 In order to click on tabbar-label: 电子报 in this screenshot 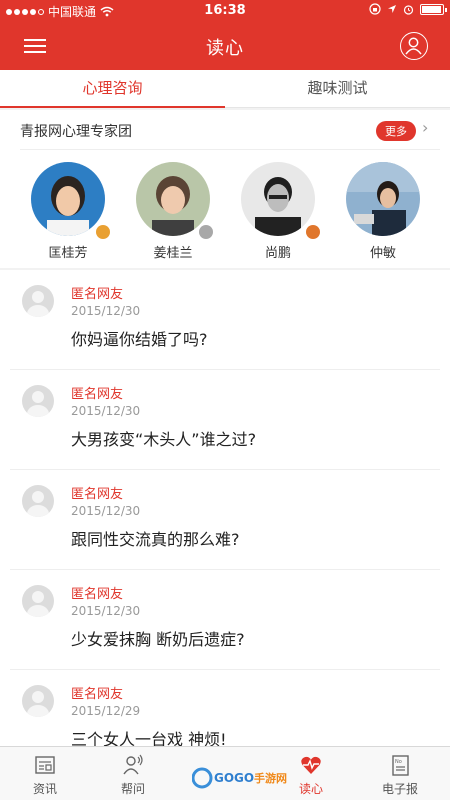, I will do `click(399, 789)`.